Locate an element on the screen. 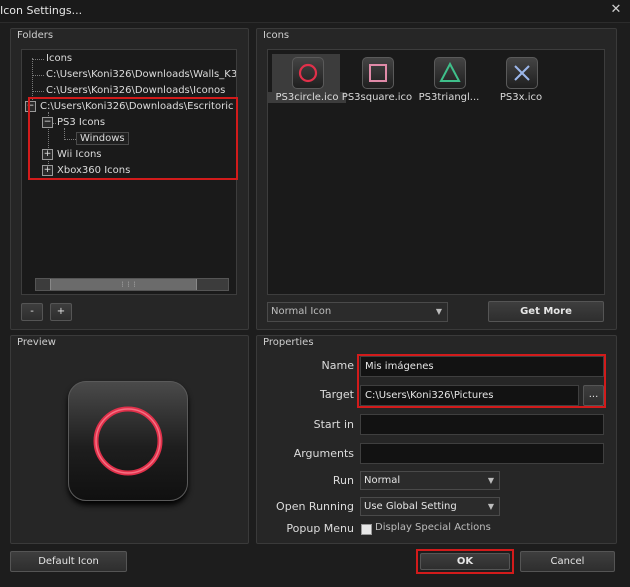  preview-image is located at coordinates (128, 441).